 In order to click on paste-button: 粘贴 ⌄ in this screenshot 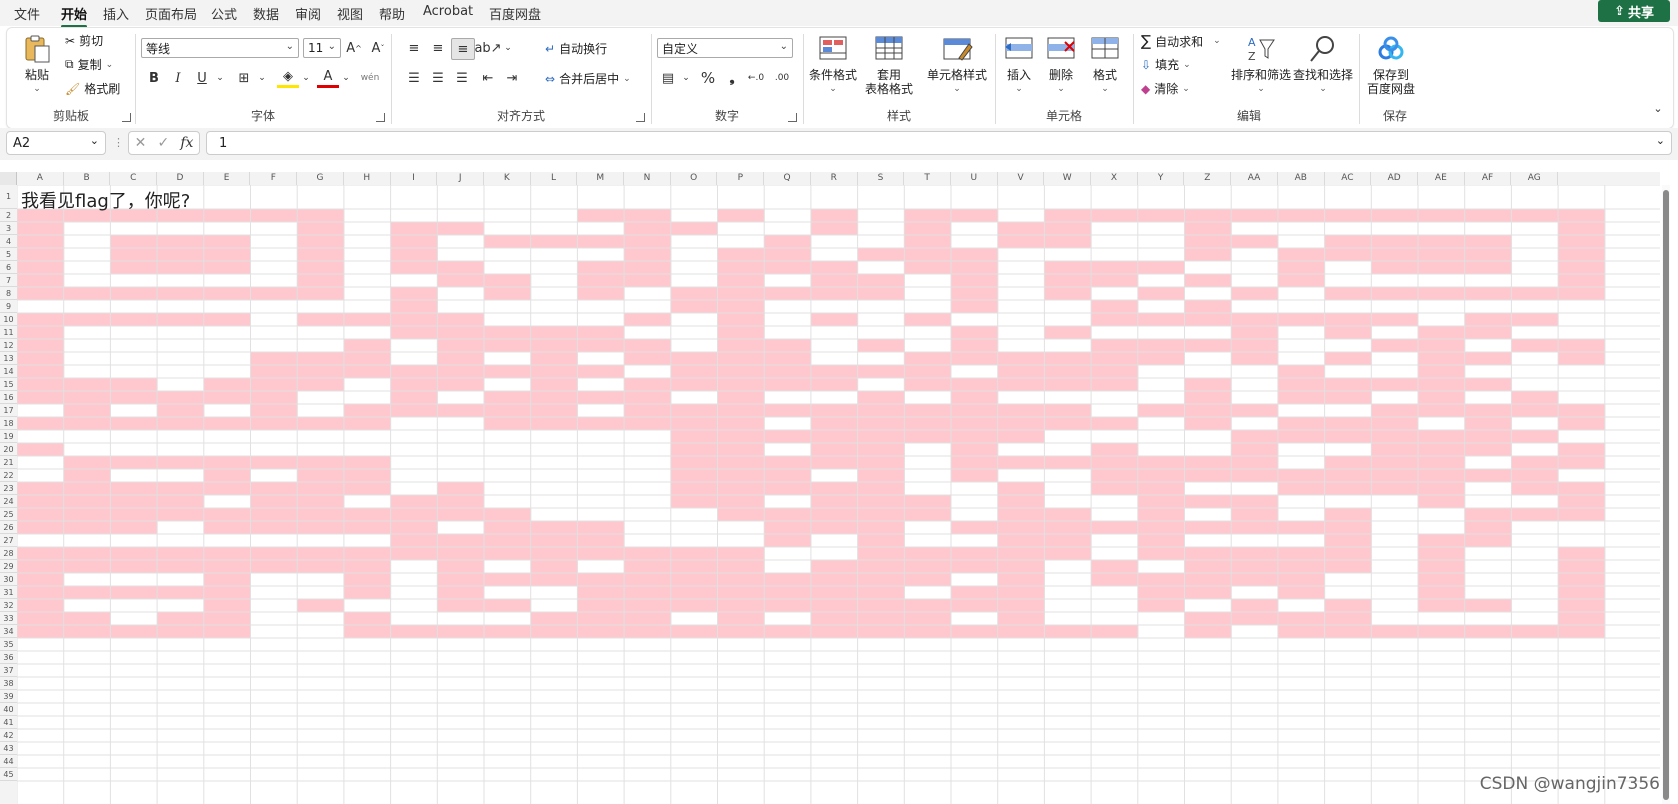, I will do `click(37, 65)`.